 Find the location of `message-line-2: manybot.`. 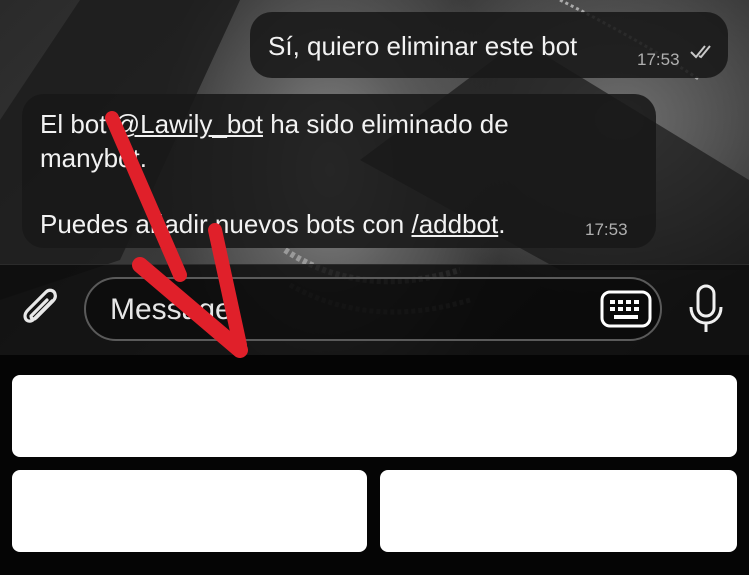

message-line-2: manybot. is located at coordinates (93, 158).